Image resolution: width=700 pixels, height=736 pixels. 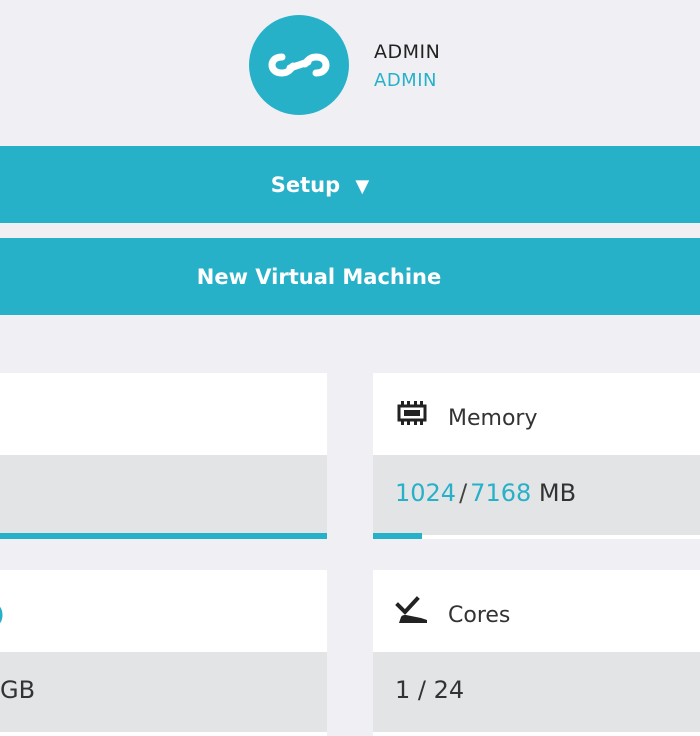 I want to click on resource-card-left-bottom: GB, so click(x=163, y=653).